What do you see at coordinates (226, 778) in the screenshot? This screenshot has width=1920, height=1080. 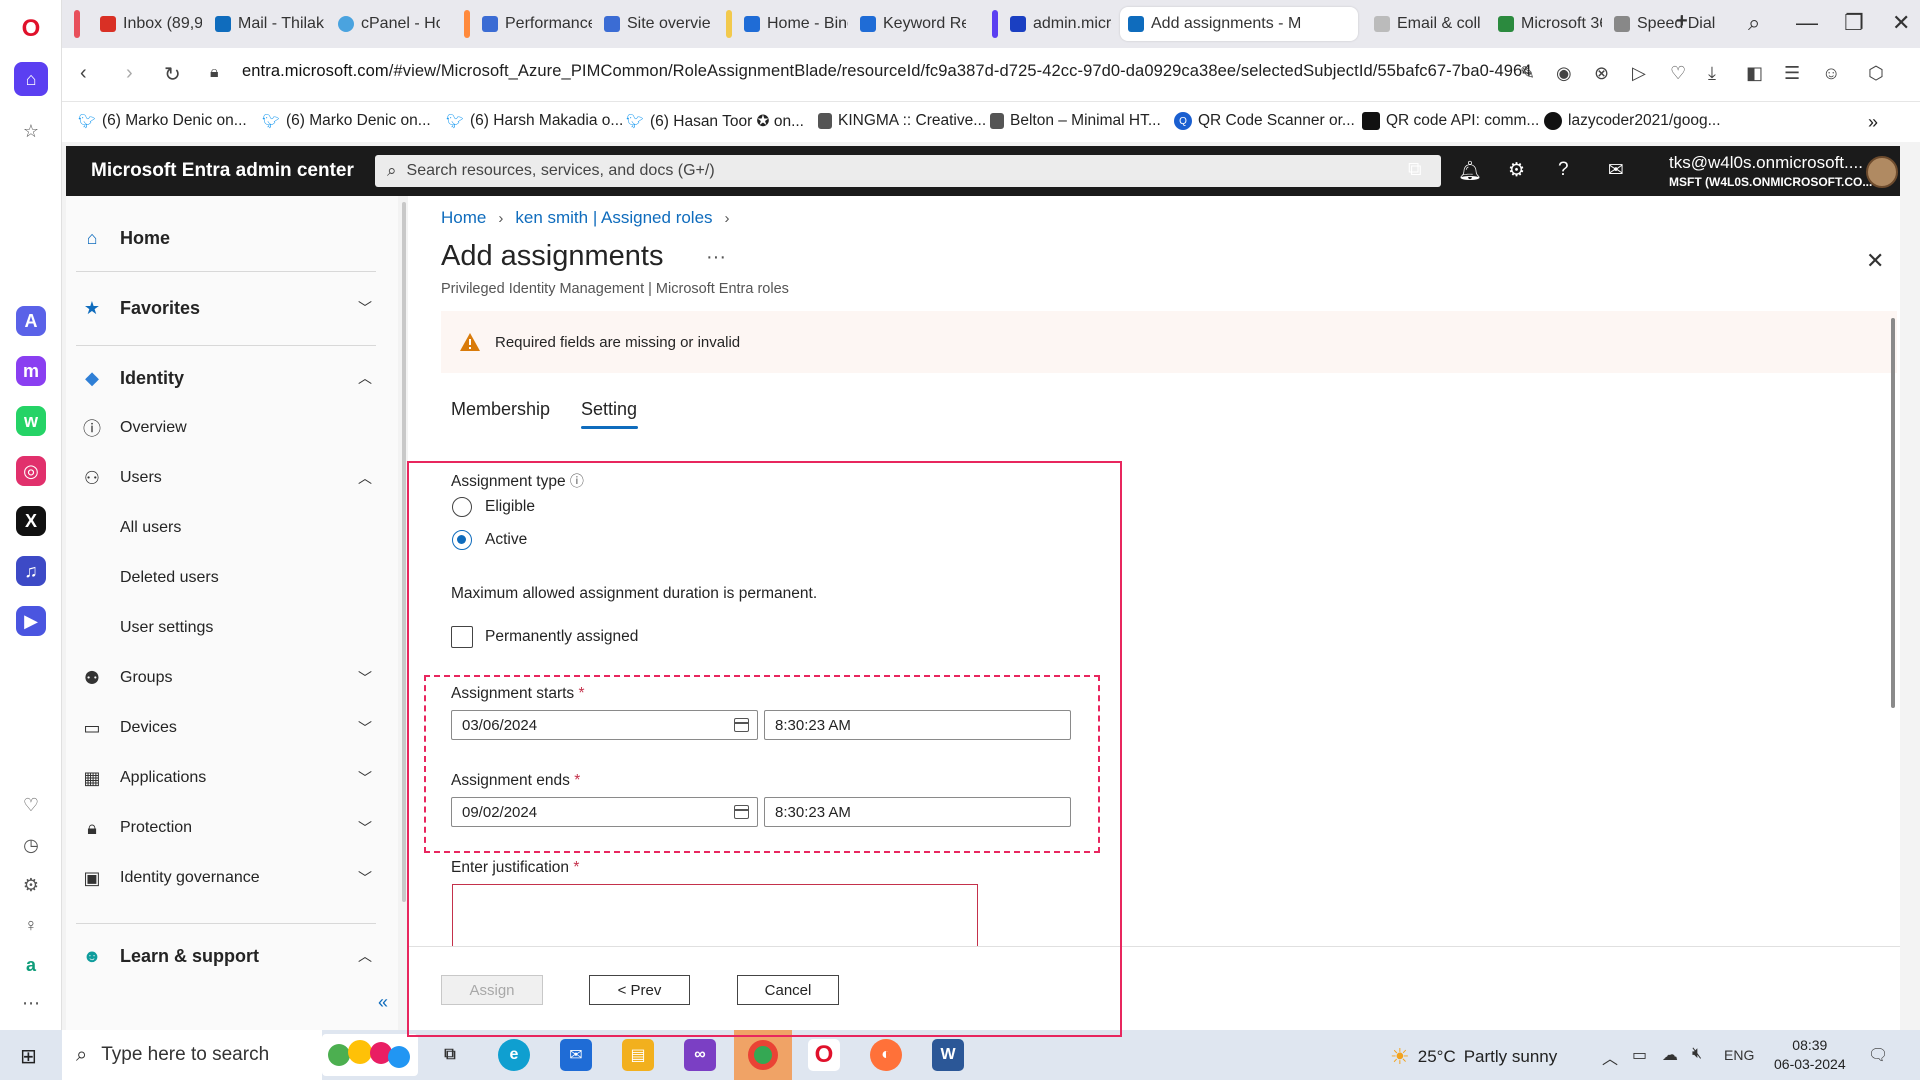 I see `nav-applications: ▦ Applications ﹀` at bounding box center [226, 778].